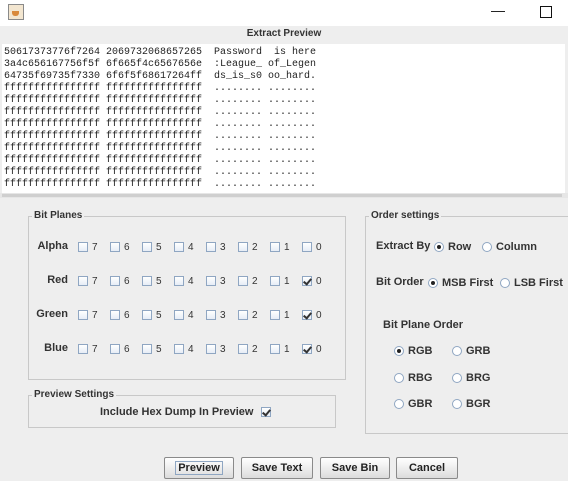 The width and height of the screenshot is (568, 481). What do you see at coordinates (471, 378) in the screenshot?
I see `bit-plane-order-option: BRG` at bounding box center [471, 378].